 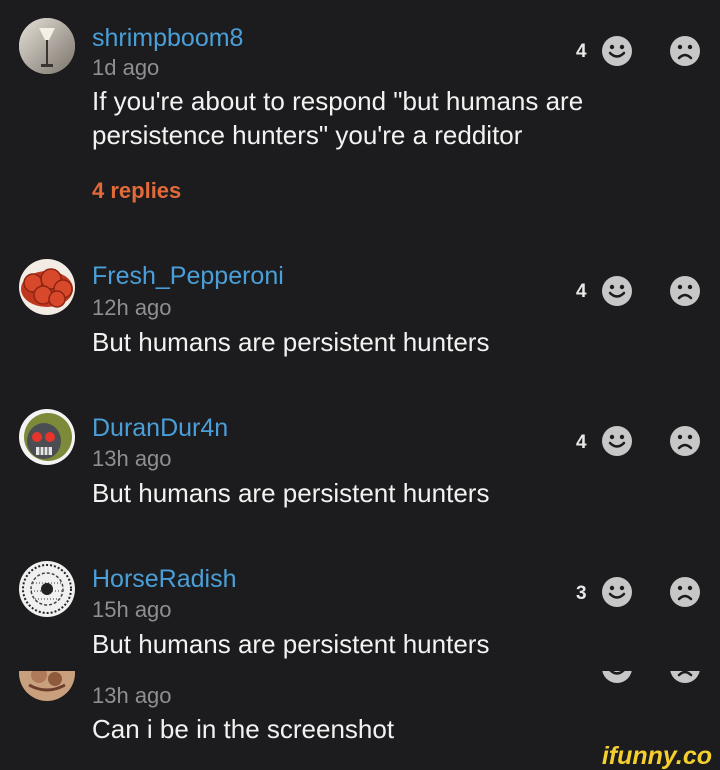 What do you see at coordinates (243, 729) in the screenshot?
I see `comment-text: Can i be in the screenshot` at bounding box center [243, 729].